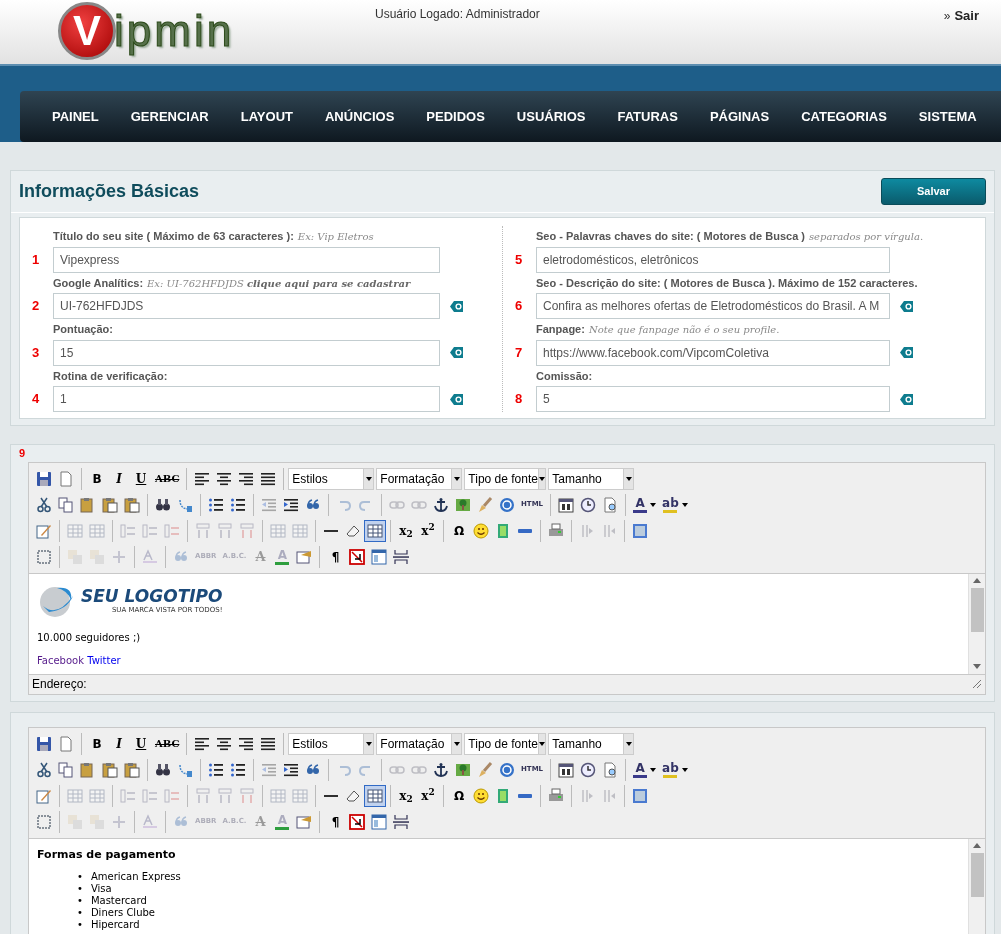  Describe the element at coordinates (560, 329) in the screenshot. I see `field-label: Fanpage:` at that location.